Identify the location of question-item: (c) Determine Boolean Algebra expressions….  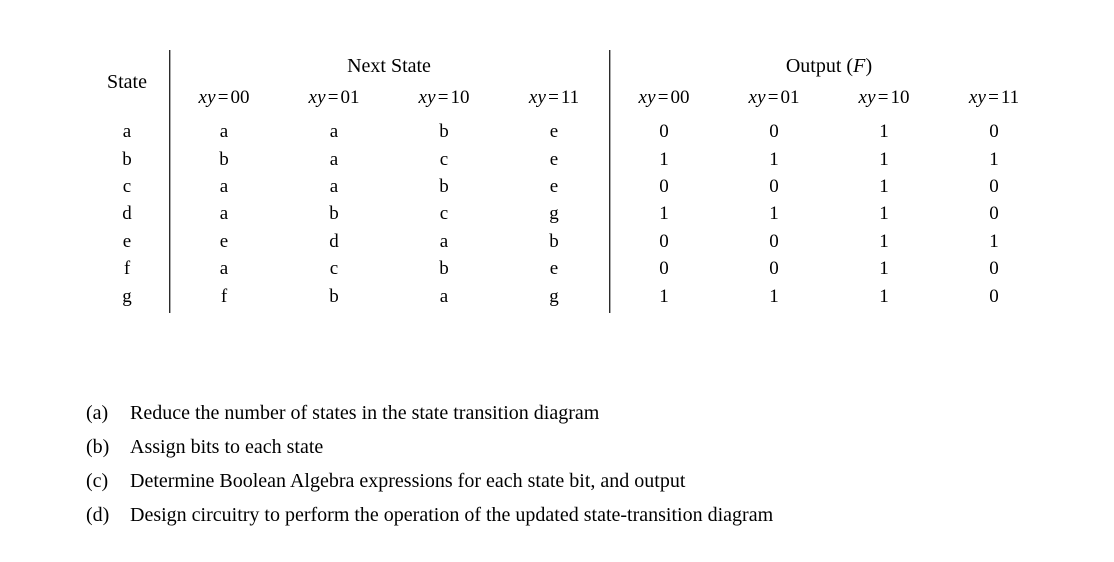
(566, 481).